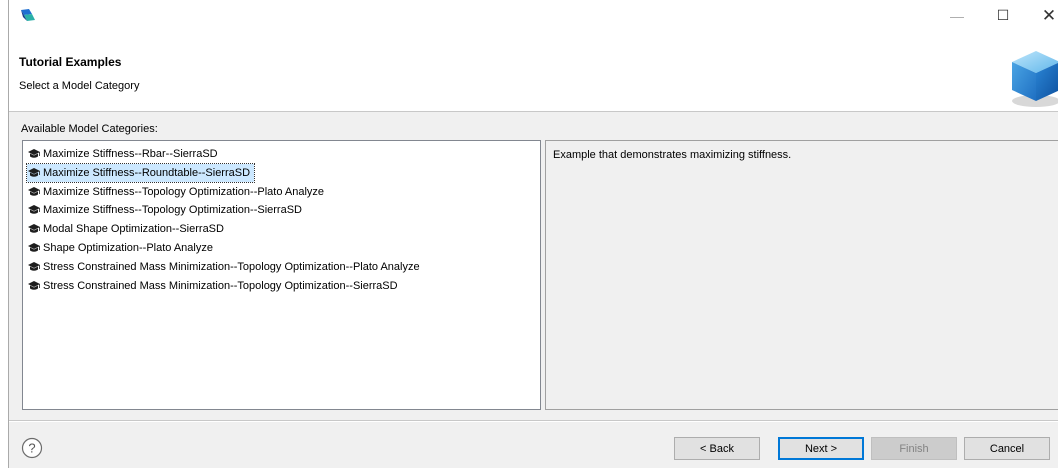 The width and height of the screenshot is (1058, 468). I want to click on app-logo-icon, so click(28, 15).